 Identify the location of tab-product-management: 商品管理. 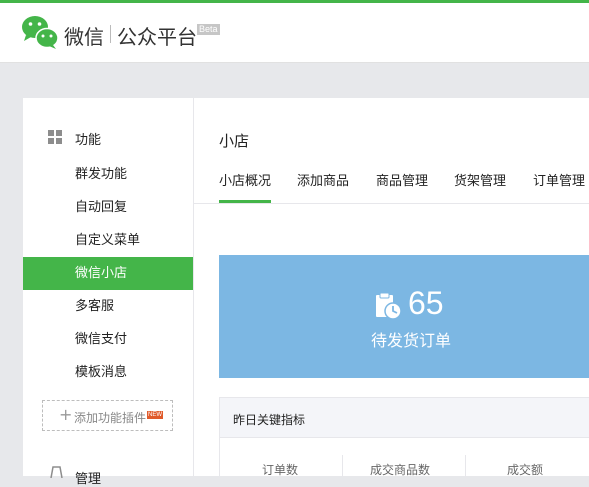
(402, 182).